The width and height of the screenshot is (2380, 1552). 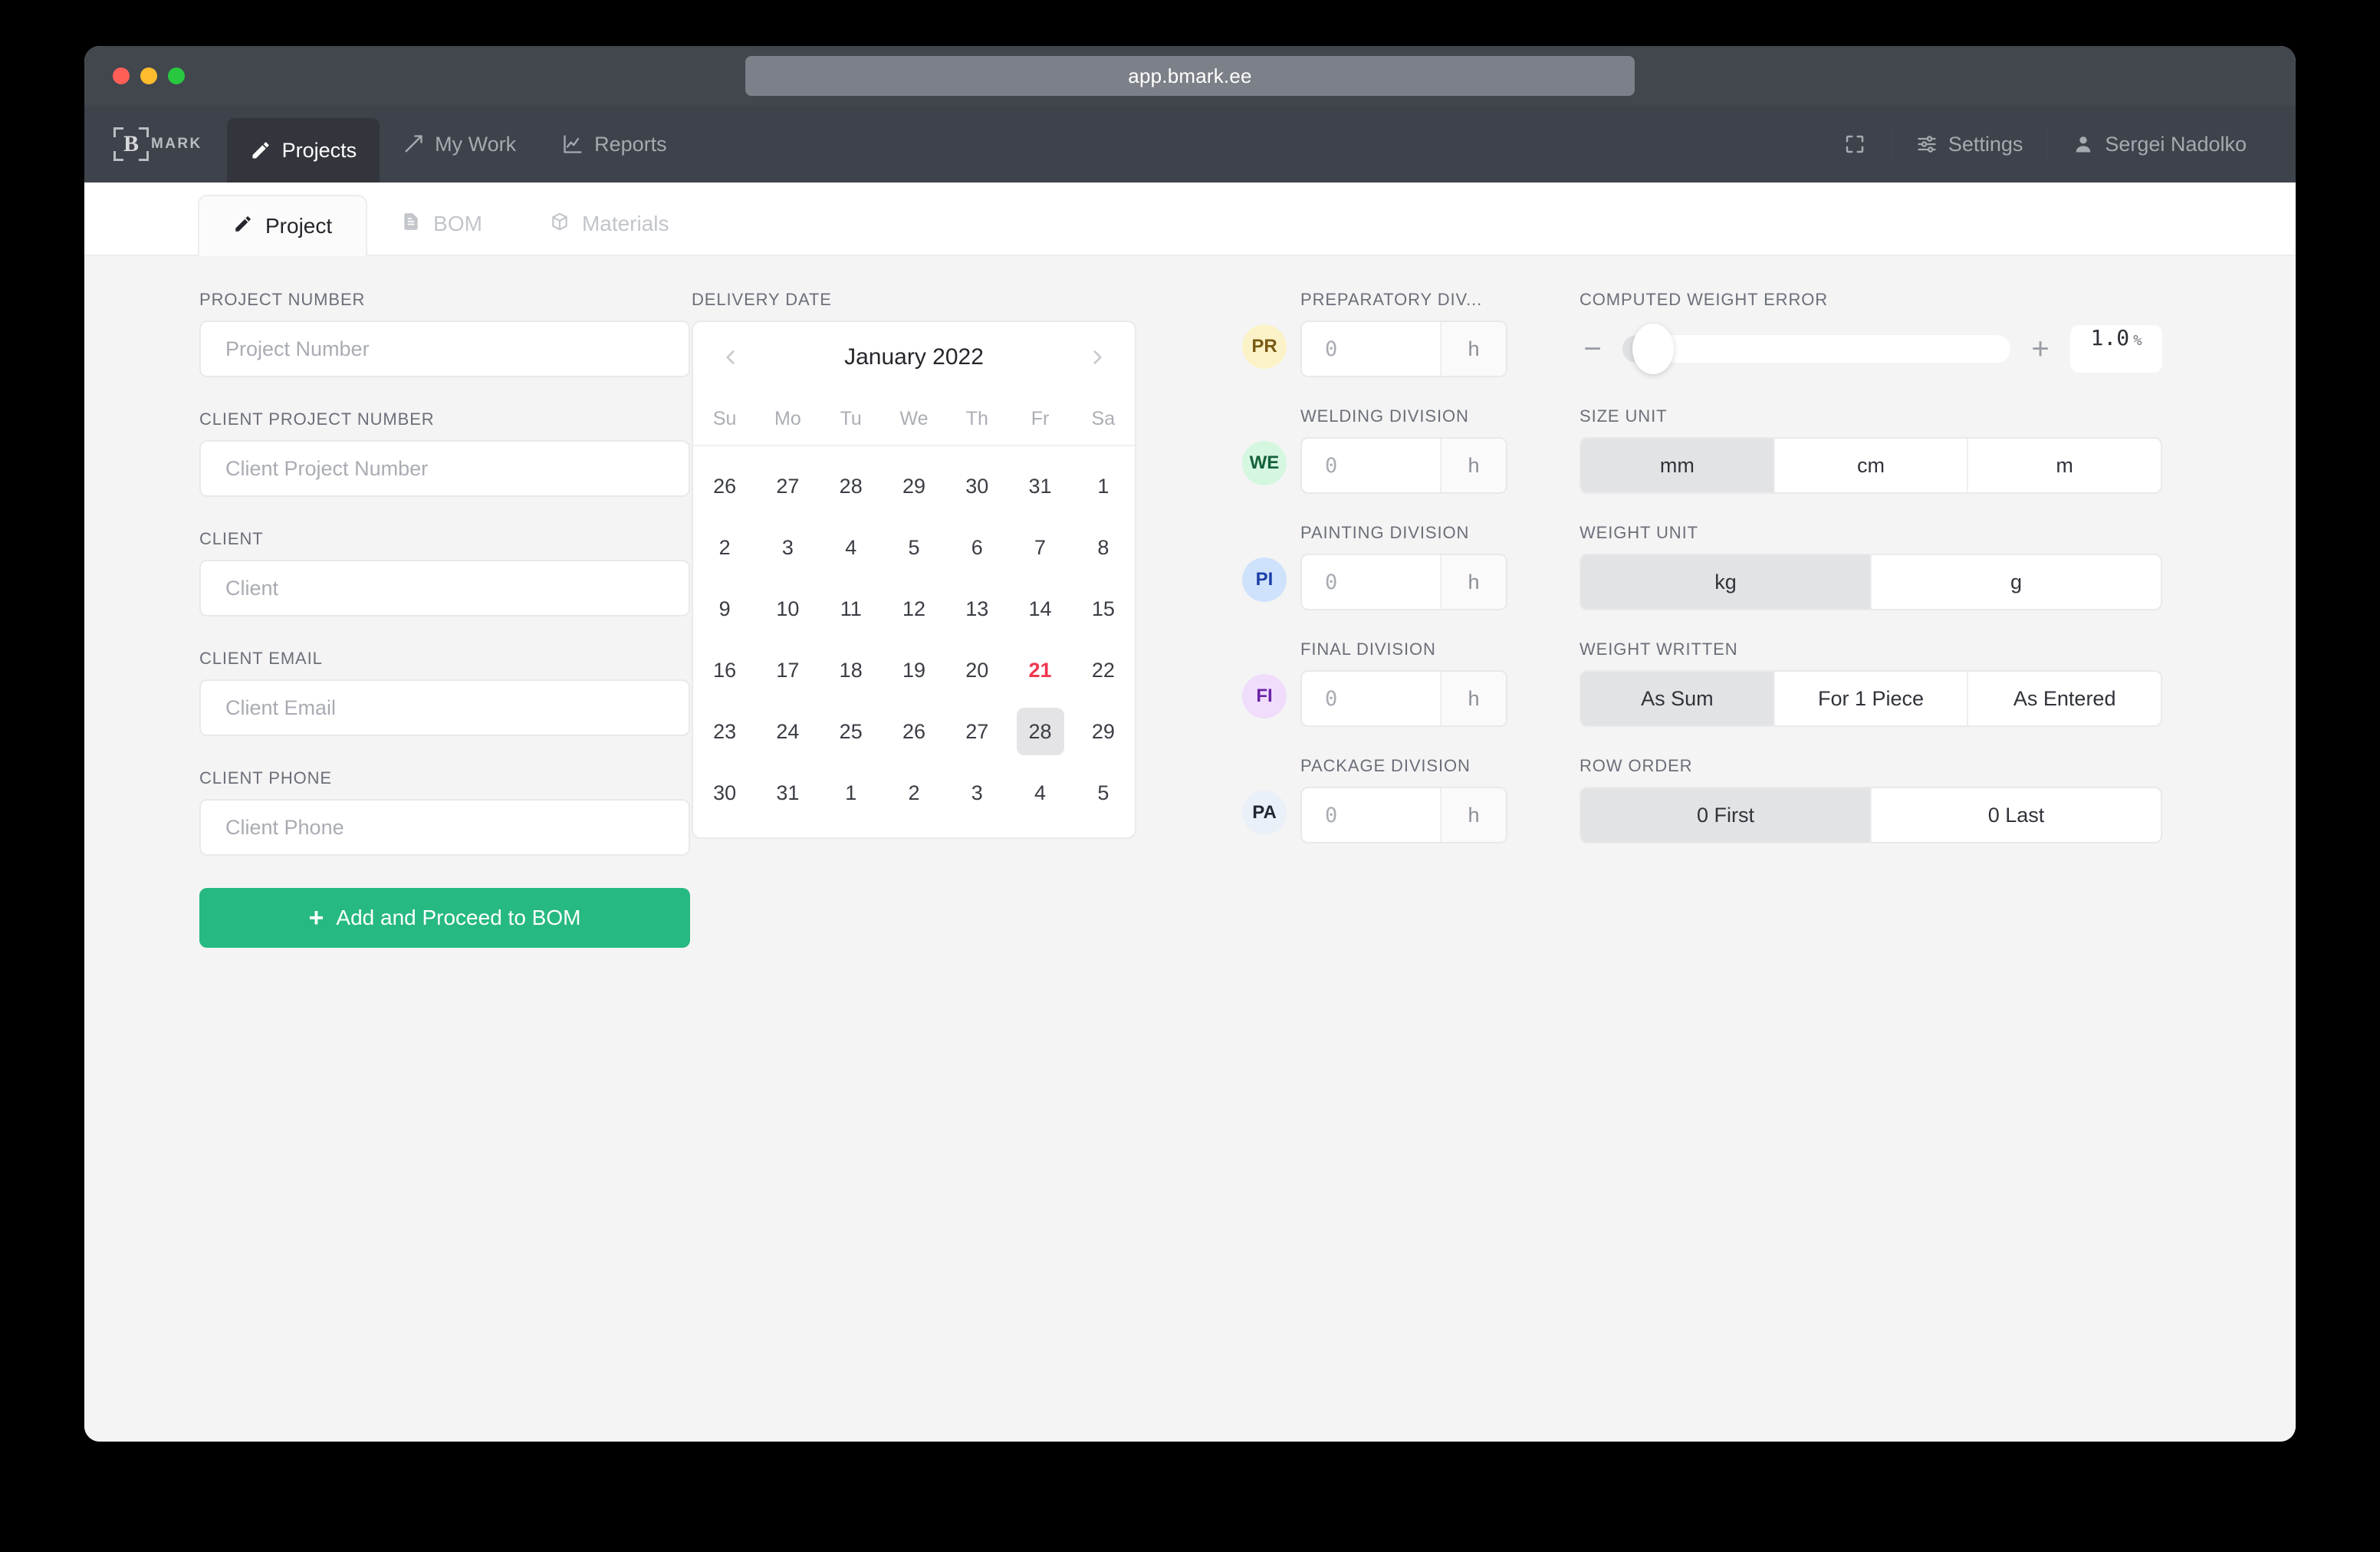 I want to click on url-bar: app.bmark.ee, so click(x=1190, y=76).